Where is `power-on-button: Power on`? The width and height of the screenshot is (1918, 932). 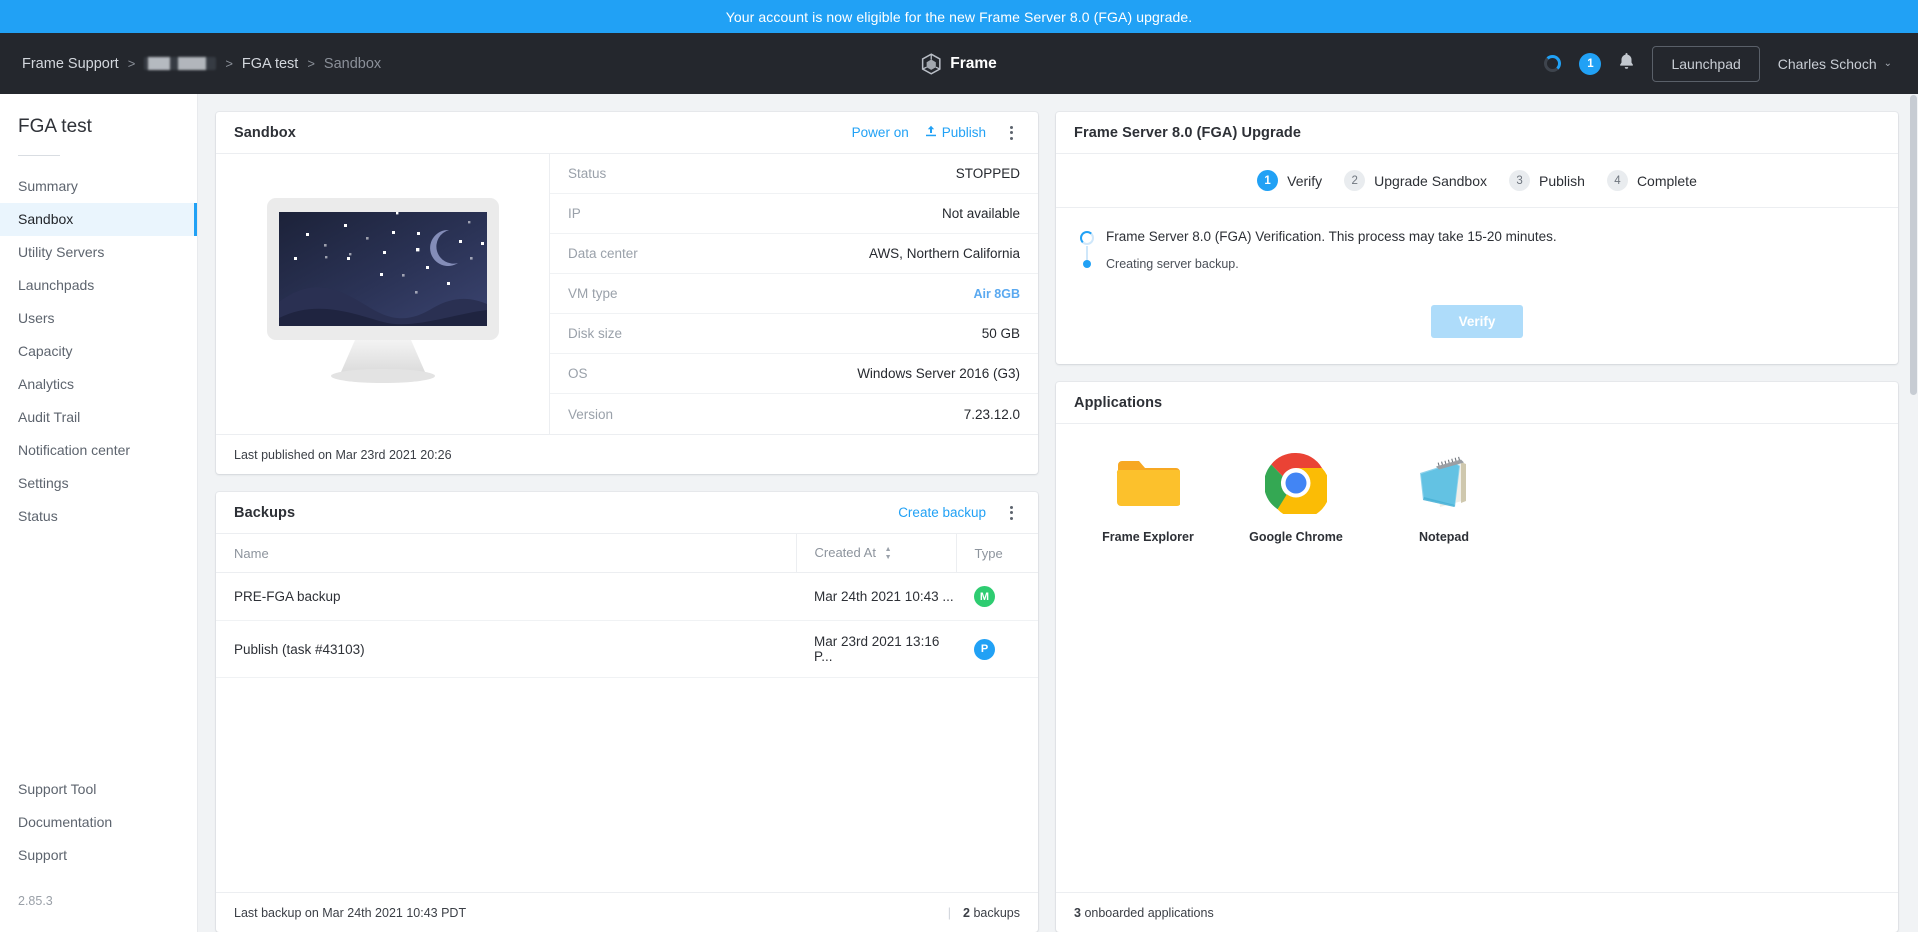
power-on-button: Power on is located at coordinates (880, 132).